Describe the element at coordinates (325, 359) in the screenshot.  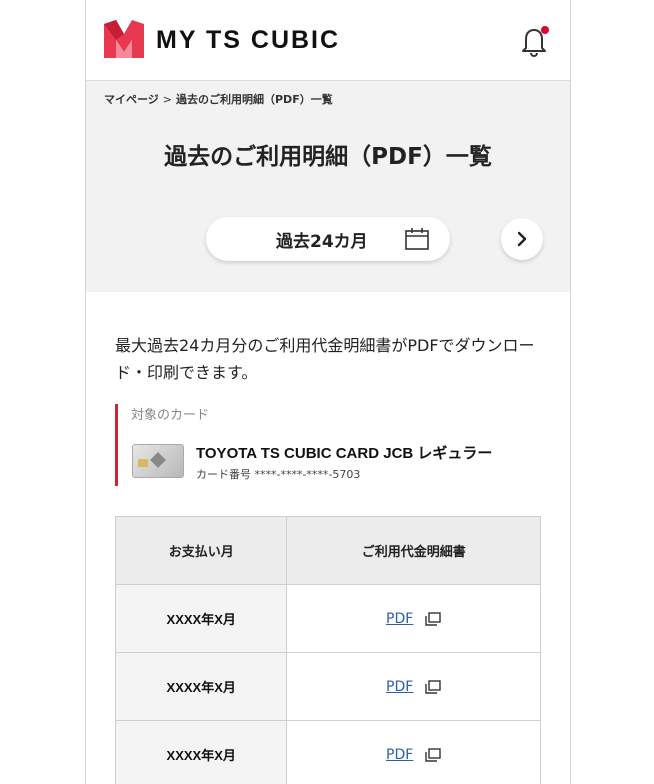
I see `description-text: 最大過去24カ月分のご利用代金明細書がPDFでダウンロード・印刷できます。` at that location.